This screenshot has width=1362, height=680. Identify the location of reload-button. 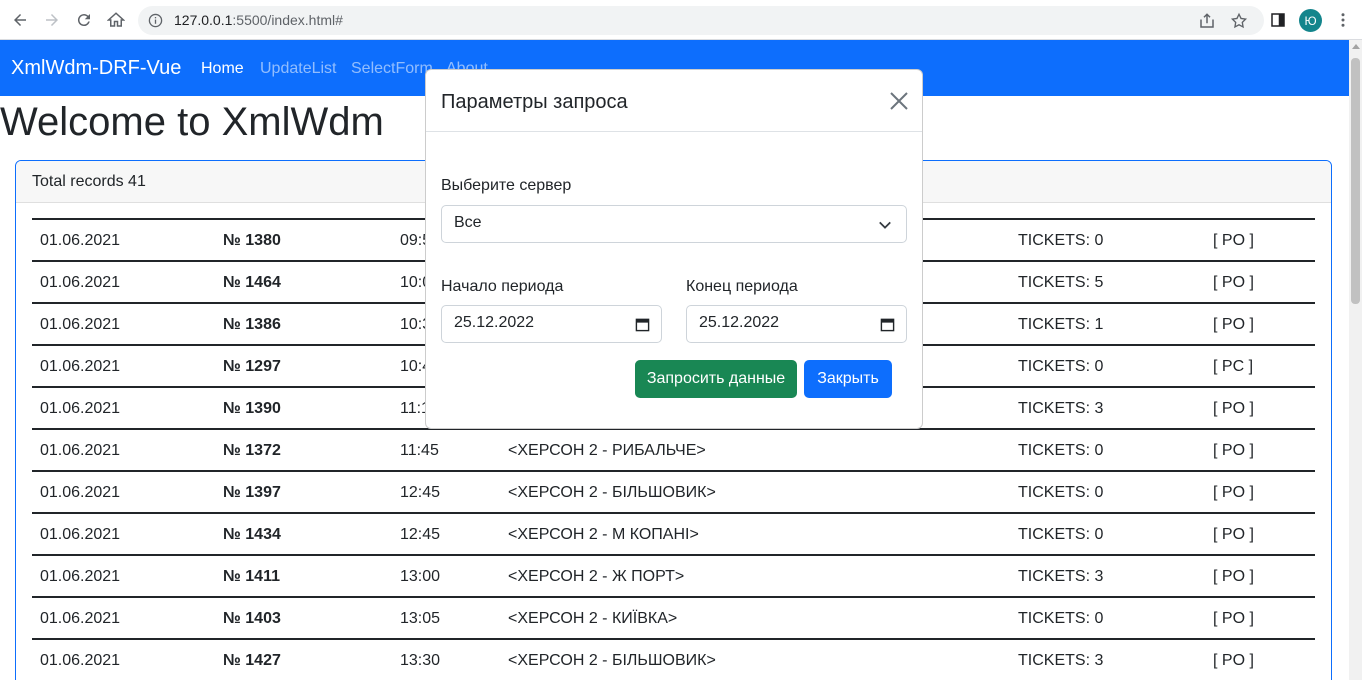
(84, 20).